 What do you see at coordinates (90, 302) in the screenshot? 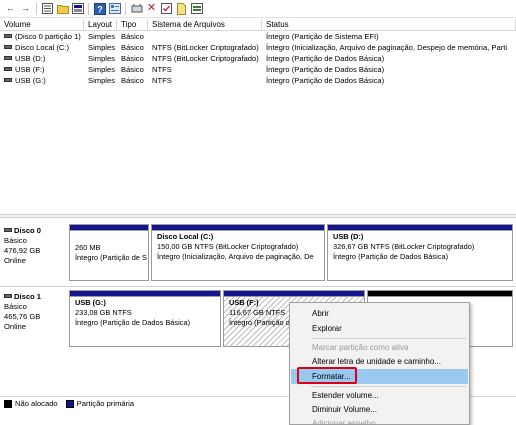
I see `partition-name: USB (G:)` at bounding box center [90, 302].